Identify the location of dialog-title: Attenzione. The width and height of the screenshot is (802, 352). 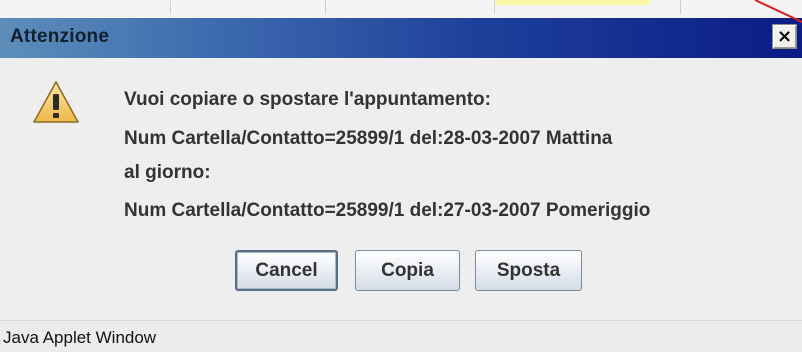
(60, 36).